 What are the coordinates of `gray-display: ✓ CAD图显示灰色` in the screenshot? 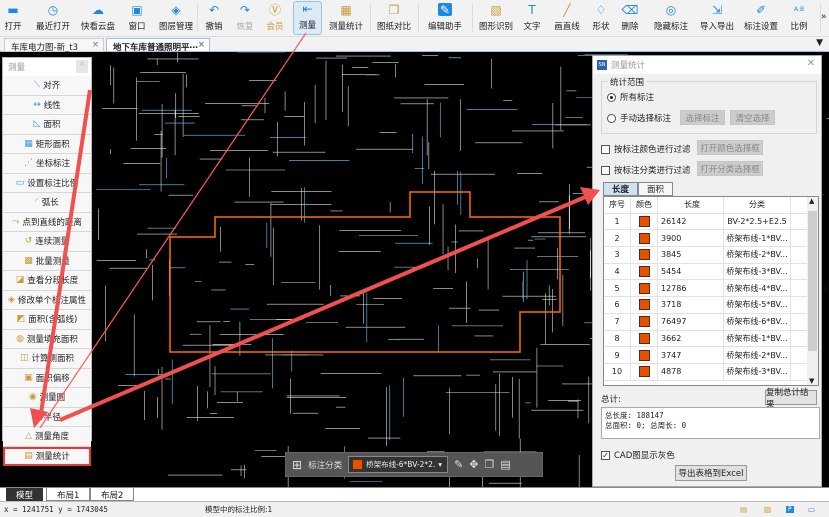 It's located at (638, 455).